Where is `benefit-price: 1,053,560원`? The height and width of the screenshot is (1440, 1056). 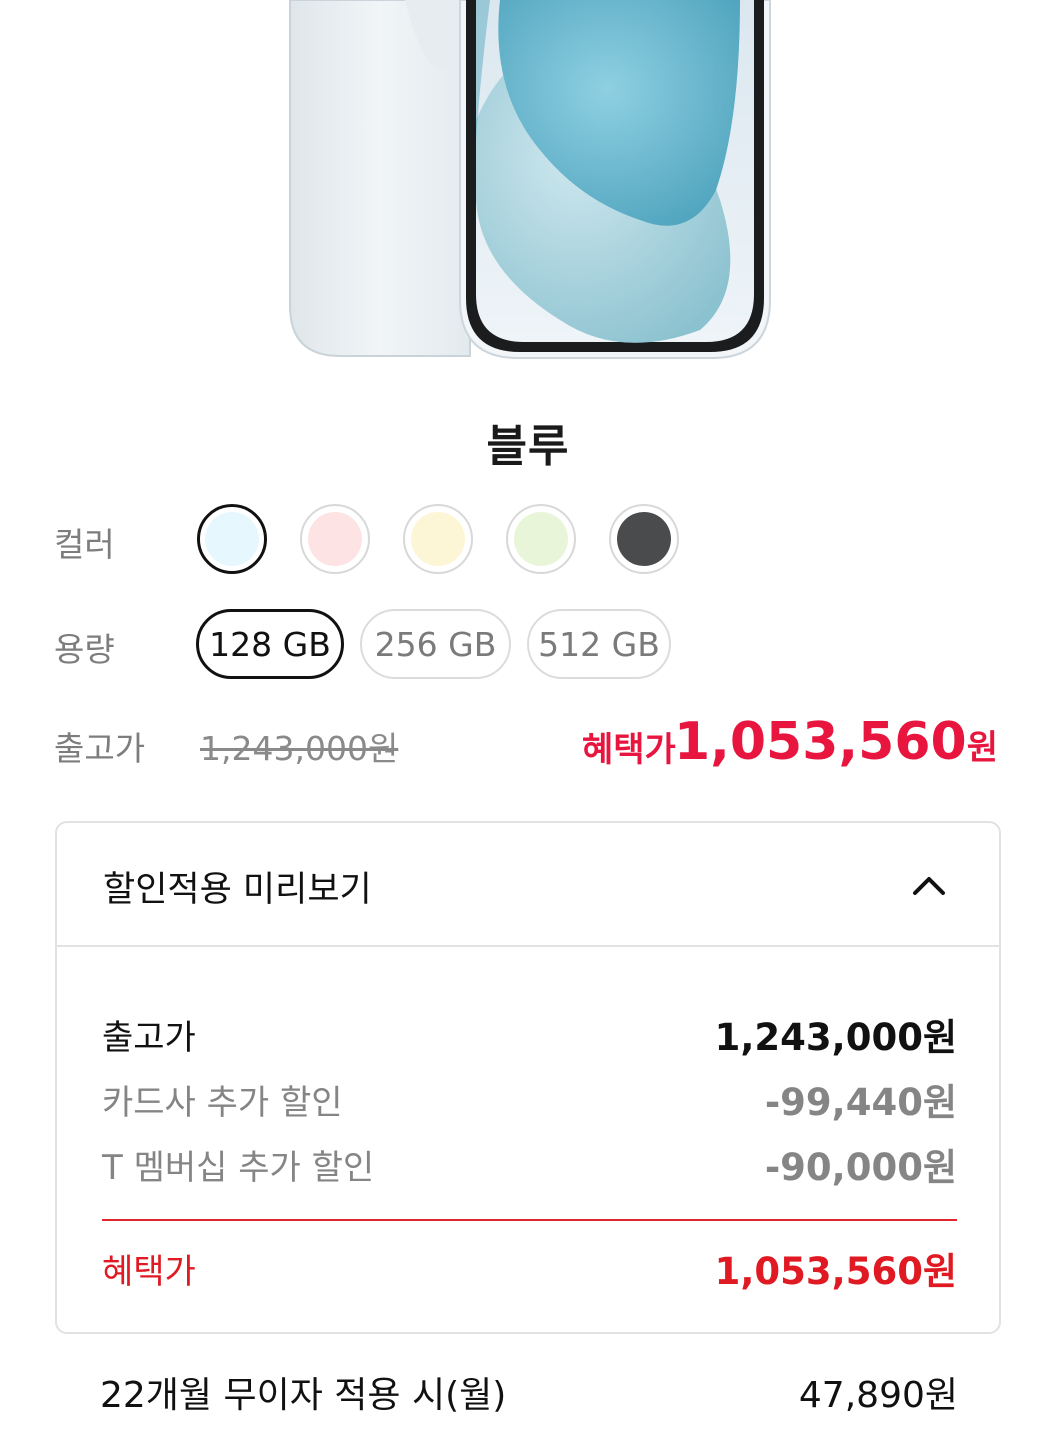
benefit-price: 1,053,560원 is located at coordinates (836, 742).